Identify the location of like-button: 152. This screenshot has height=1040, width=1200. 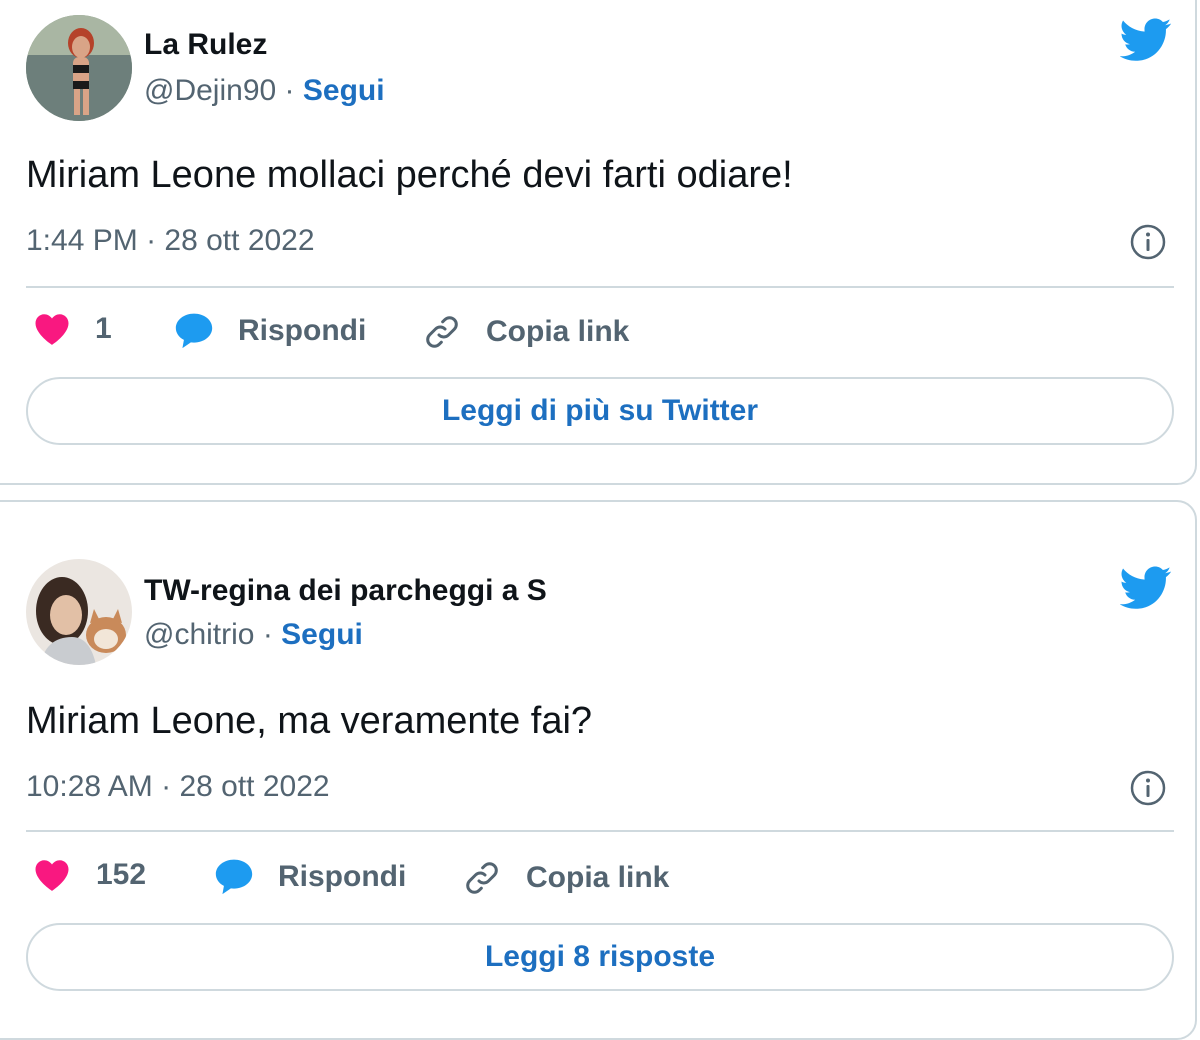
(90, 875).